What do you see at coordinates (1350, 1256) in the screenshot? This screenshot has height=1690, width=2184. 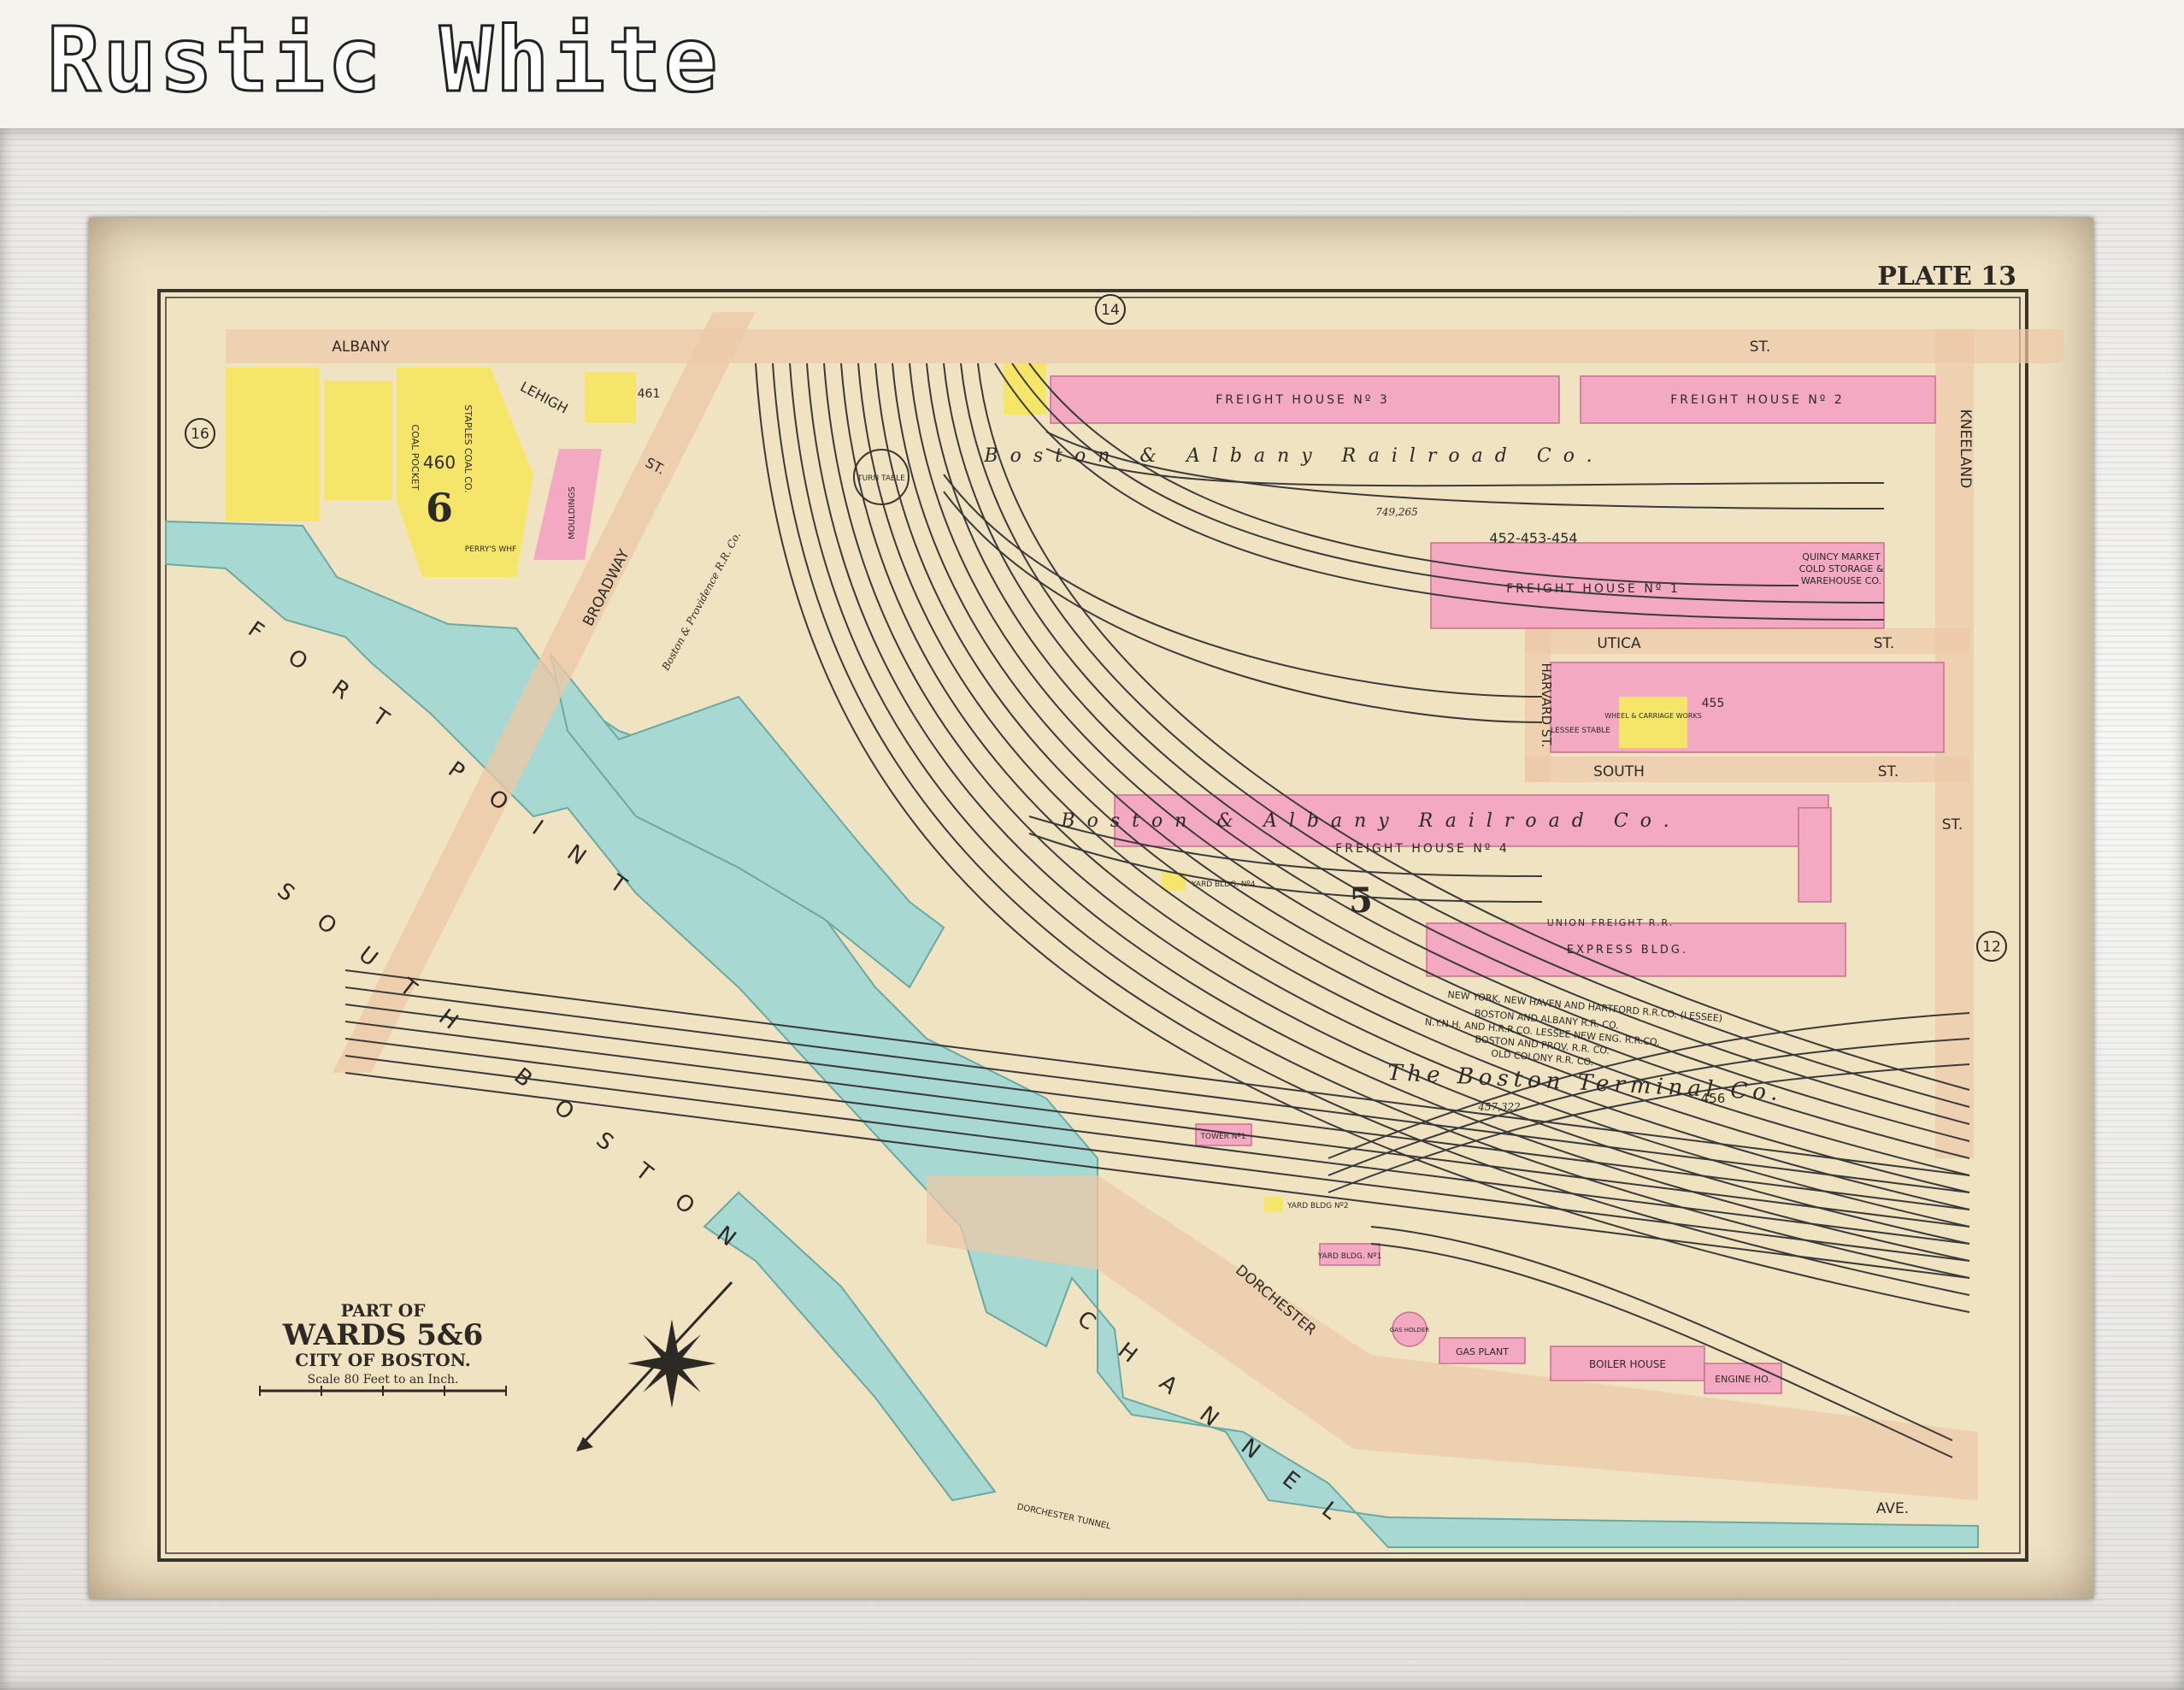 I see `label-yard-bldg-1: YARD BLDG. Nº1` at bounding box center [1350, 1256].